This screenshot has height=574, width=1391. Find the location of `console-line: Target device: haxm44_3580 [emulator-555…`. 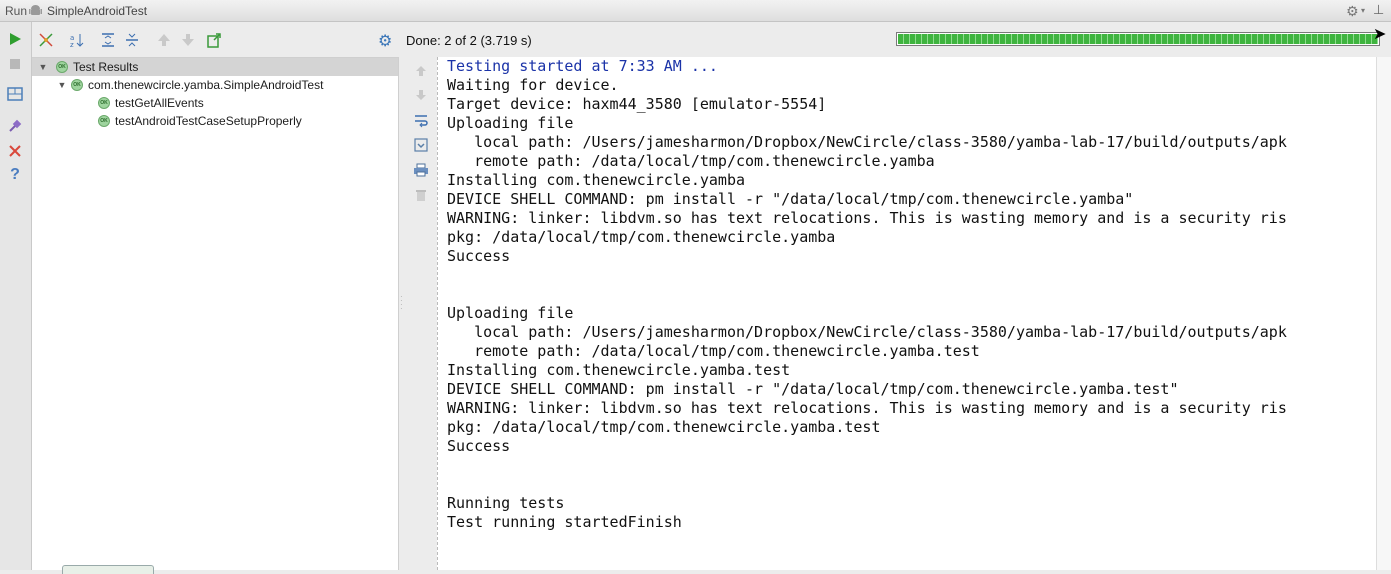

console-line: Target device: haxm44_3580 [emulator-555… is located at coordinates (637, 104).